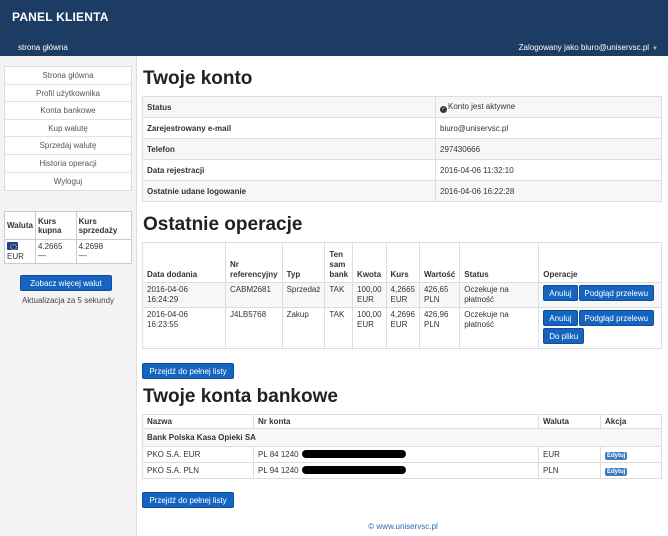 The image size is (668, 536). Describe the element at coordinates (439, 262) in the screenshot. I see `ops-header-value: Wartość` at that location.